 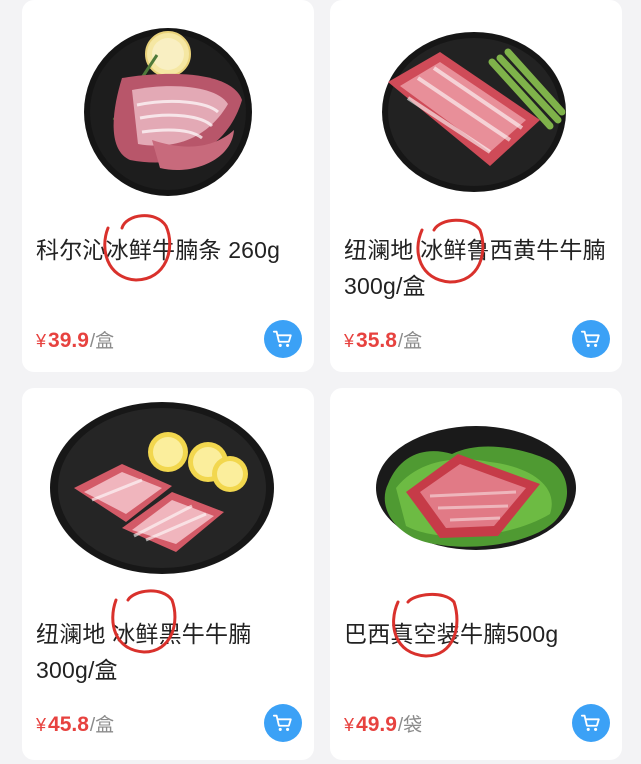 What do you see at coordinates (68, 724) in the screenshot?
I see `price-value: 45.8` at bounding box center [68, 724].